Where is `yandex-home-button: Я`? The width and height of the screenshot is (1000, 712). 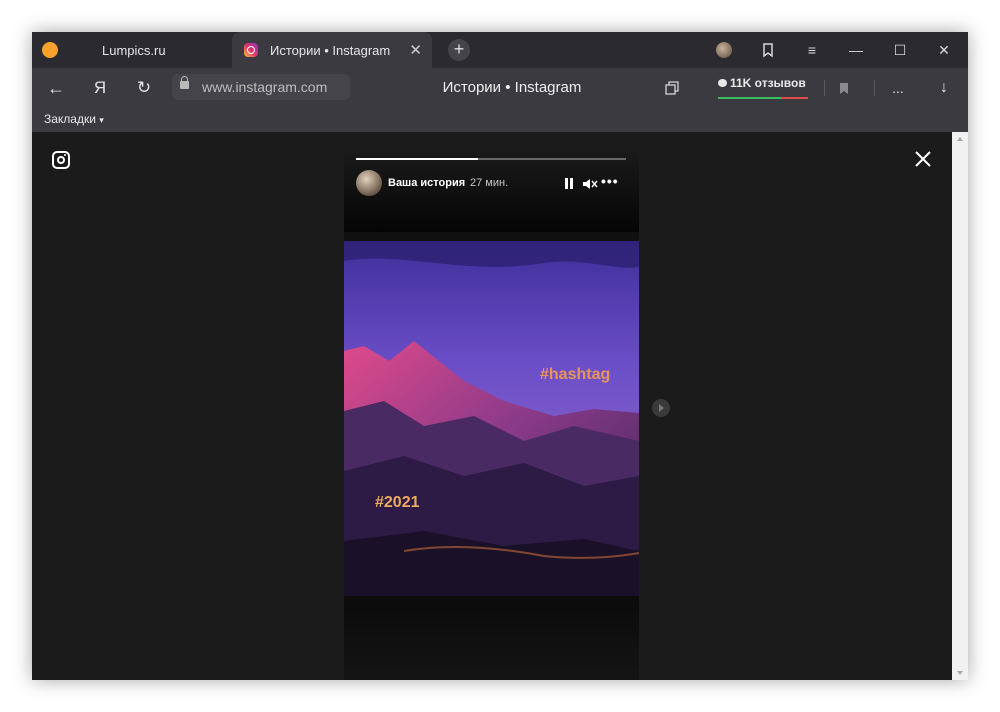 yandex-home-button: Я is located at coordinates (100, 88).